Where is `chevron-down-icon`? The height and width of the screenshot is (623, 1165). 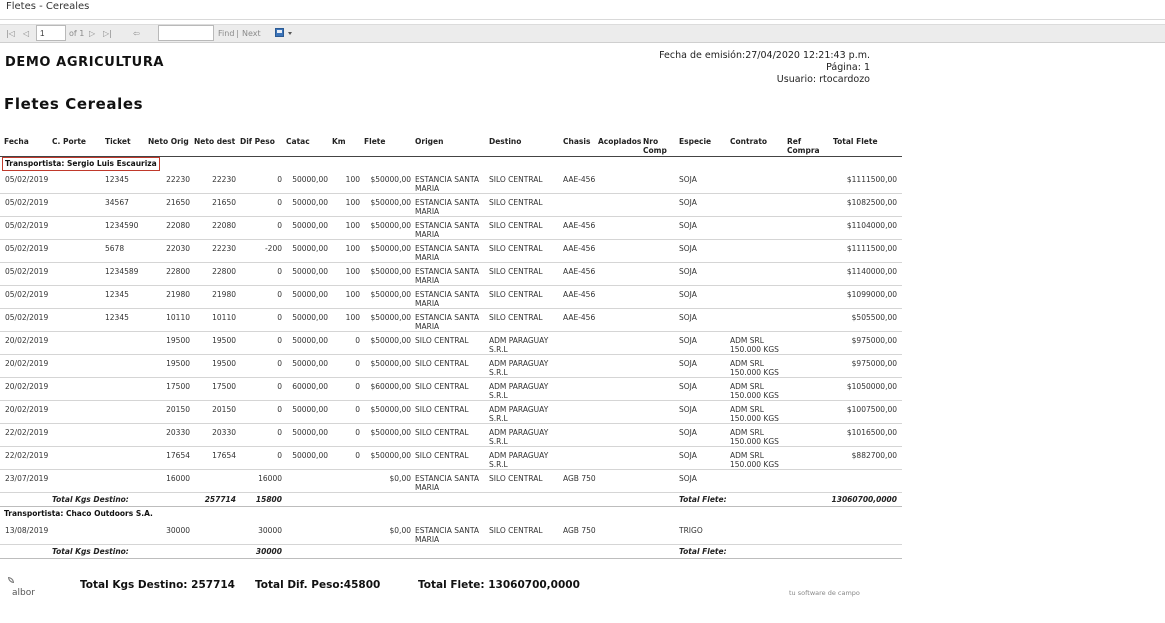 chevron-down-icon is located at coordinates (290, 33).